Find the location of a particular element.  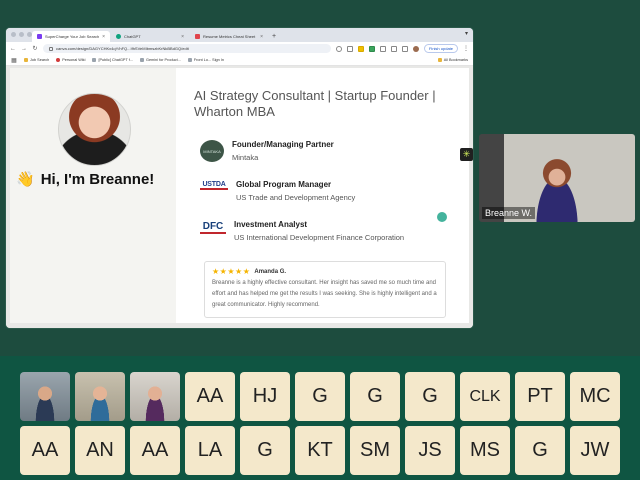

tab-supercharge: SuperCharge Your Job Search × is located at coordinates (71, 36).